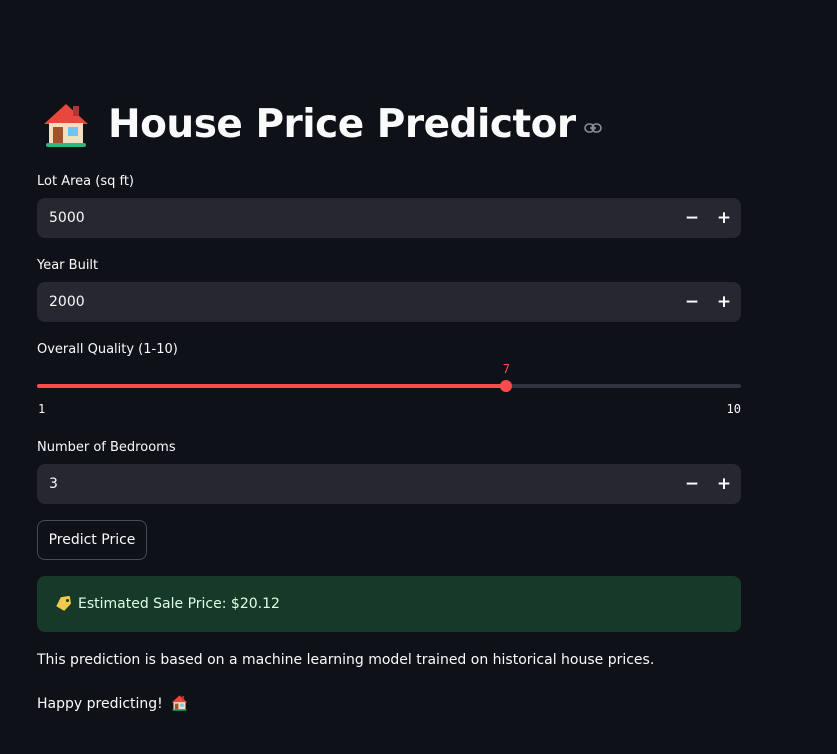 Image resolution: width=837 pixels, height=754 pixels. Describe the element at coordinates (592, 128) in the screenshot. I see `link-icon` at that location.